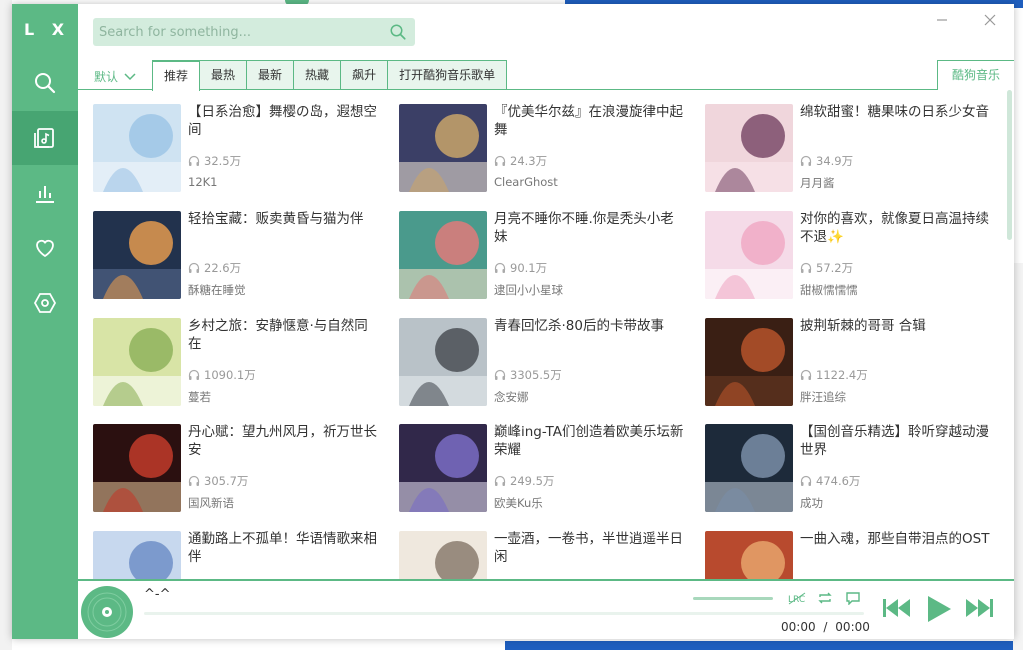  I want to click on tab-newest: 最新, so click(270, 74).